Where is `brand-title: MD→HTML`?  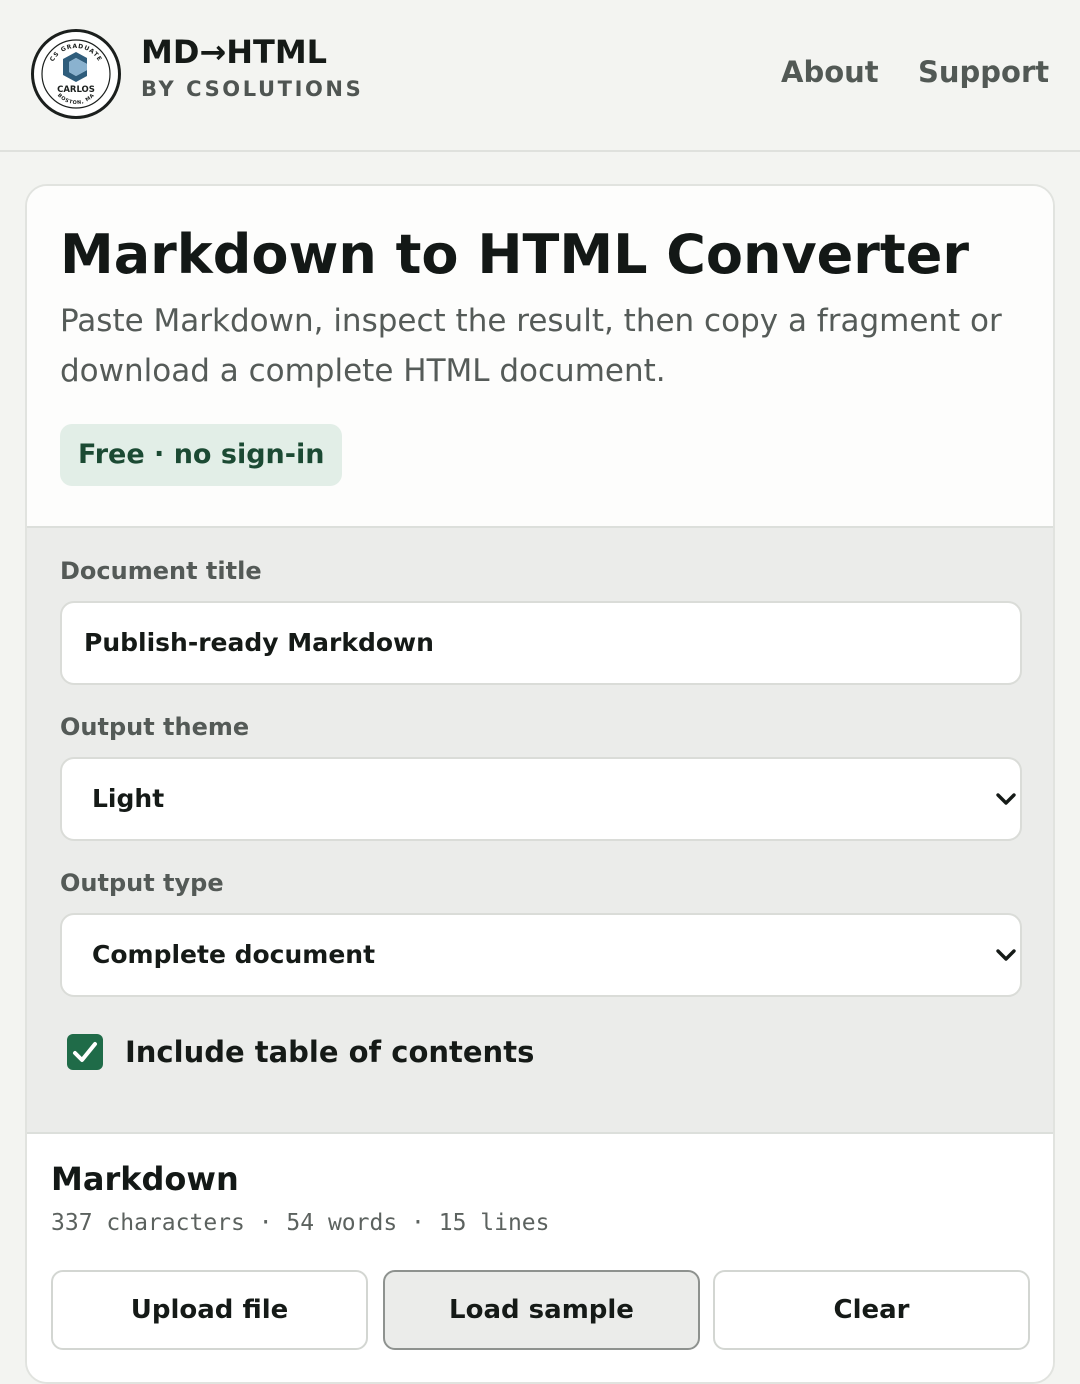
brand-title: MD→HTML is located at coordinates (234, 52).